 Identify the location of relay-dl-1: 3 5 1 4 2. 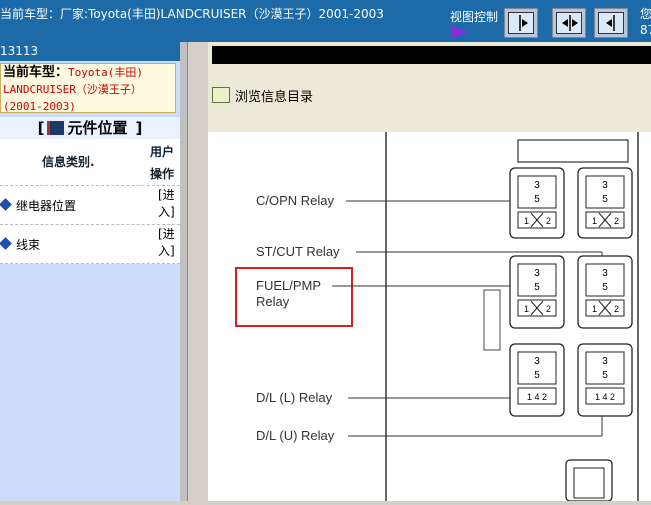
(537, 380).